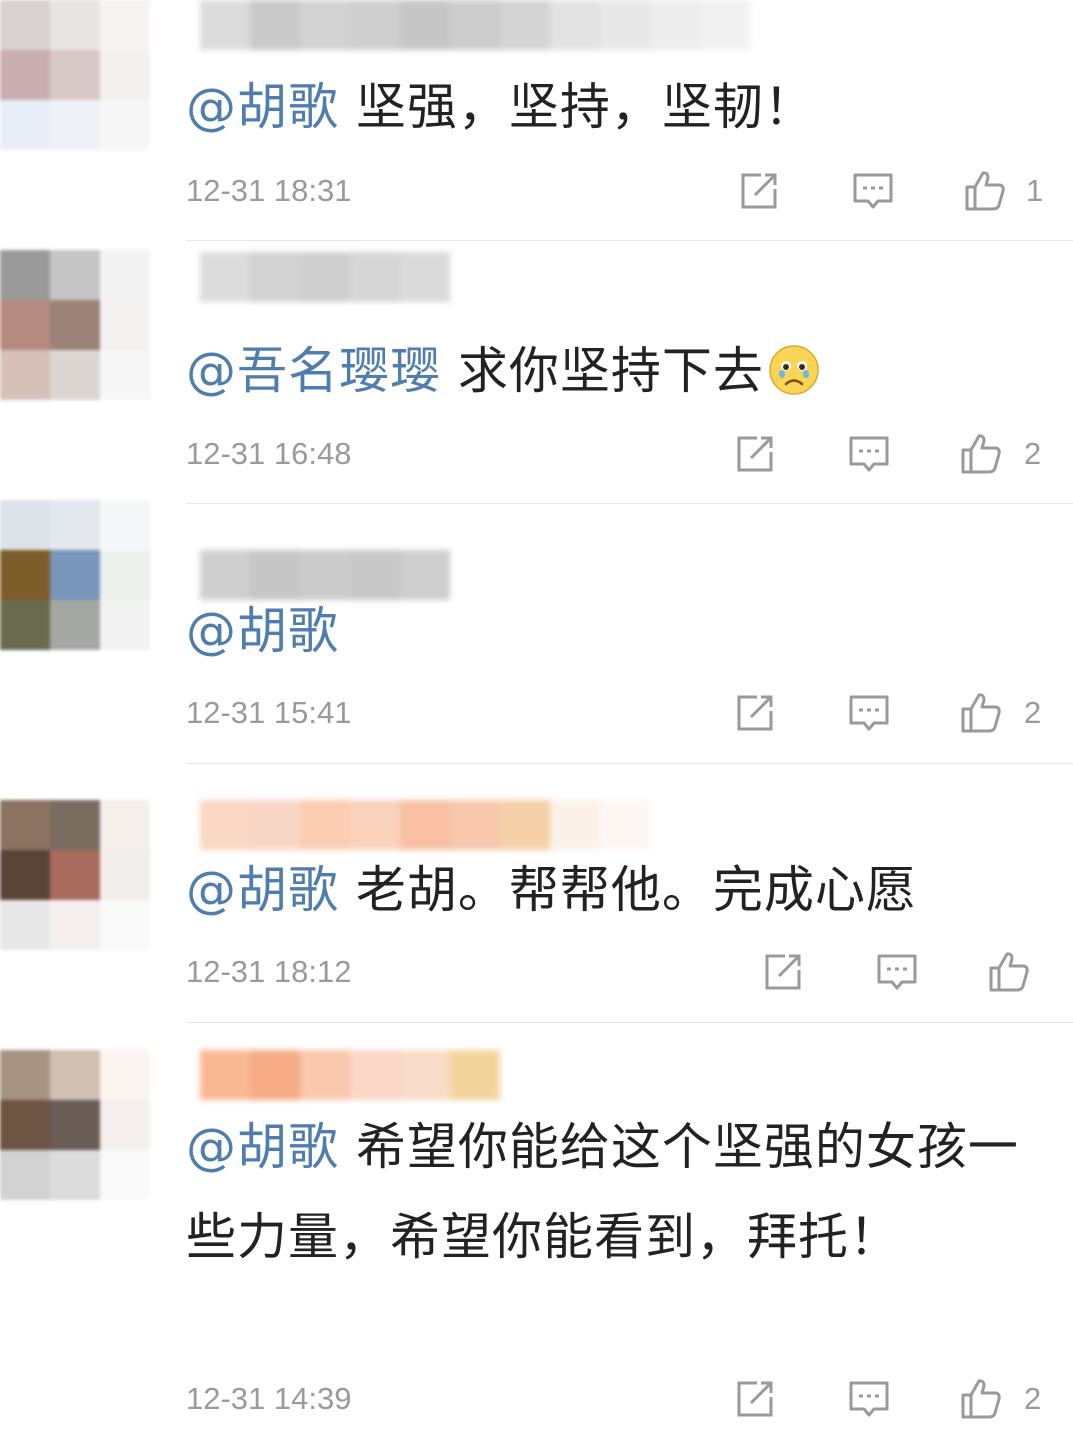 This screenshot has width=1073, height=1439. Describe the element at coordinates (313, 371) in the screenshot. I see `mention-link: @吾名璎璎` at that location.